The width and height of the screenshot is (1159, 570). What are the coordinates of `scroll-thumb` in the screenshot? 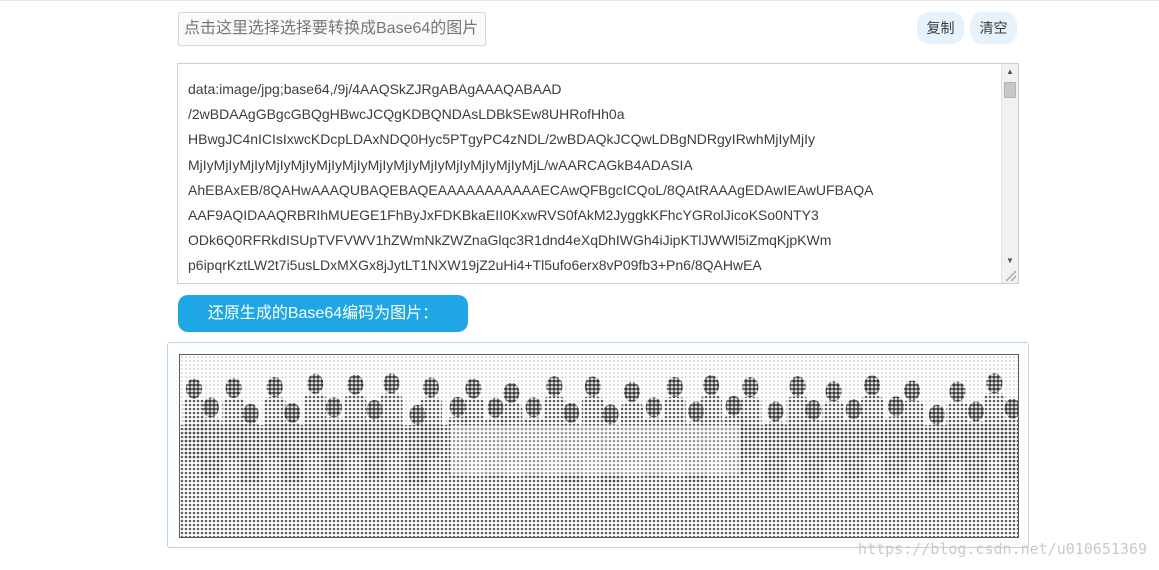 It's located at (1010, 90).